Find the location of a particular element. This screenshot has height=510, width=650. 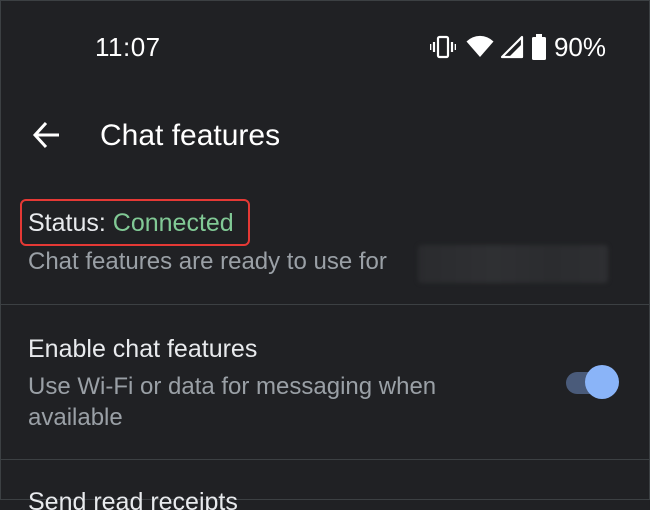

send-read-receipts-title: Send read receipts is located at coordinates (133, 499).